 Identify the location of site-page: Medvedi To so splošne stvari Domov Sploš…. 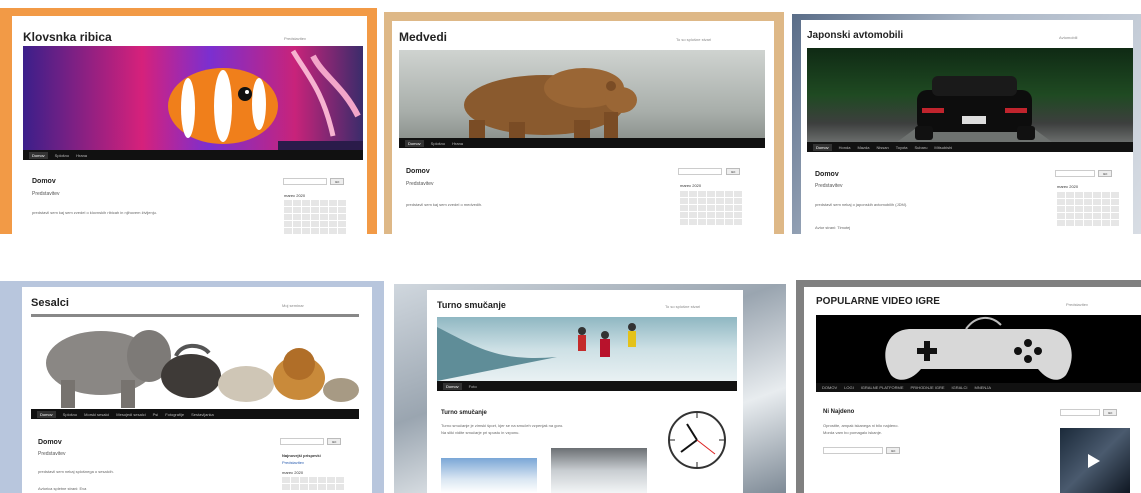
(583, 127).